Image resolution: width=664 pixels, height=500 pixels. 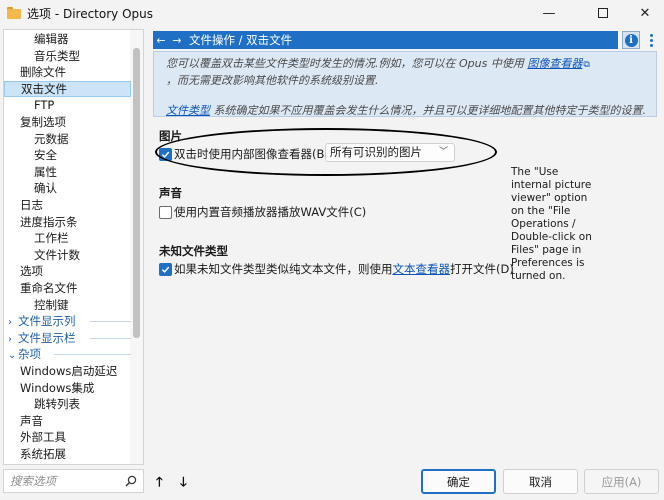 I want to click on more-menu-button, so click(x=651, y=40).